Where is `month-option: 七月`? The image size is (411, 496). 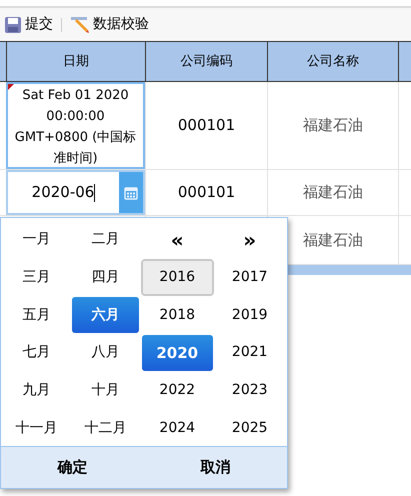 month-option: 七月 is located at coordinates (36, 353).